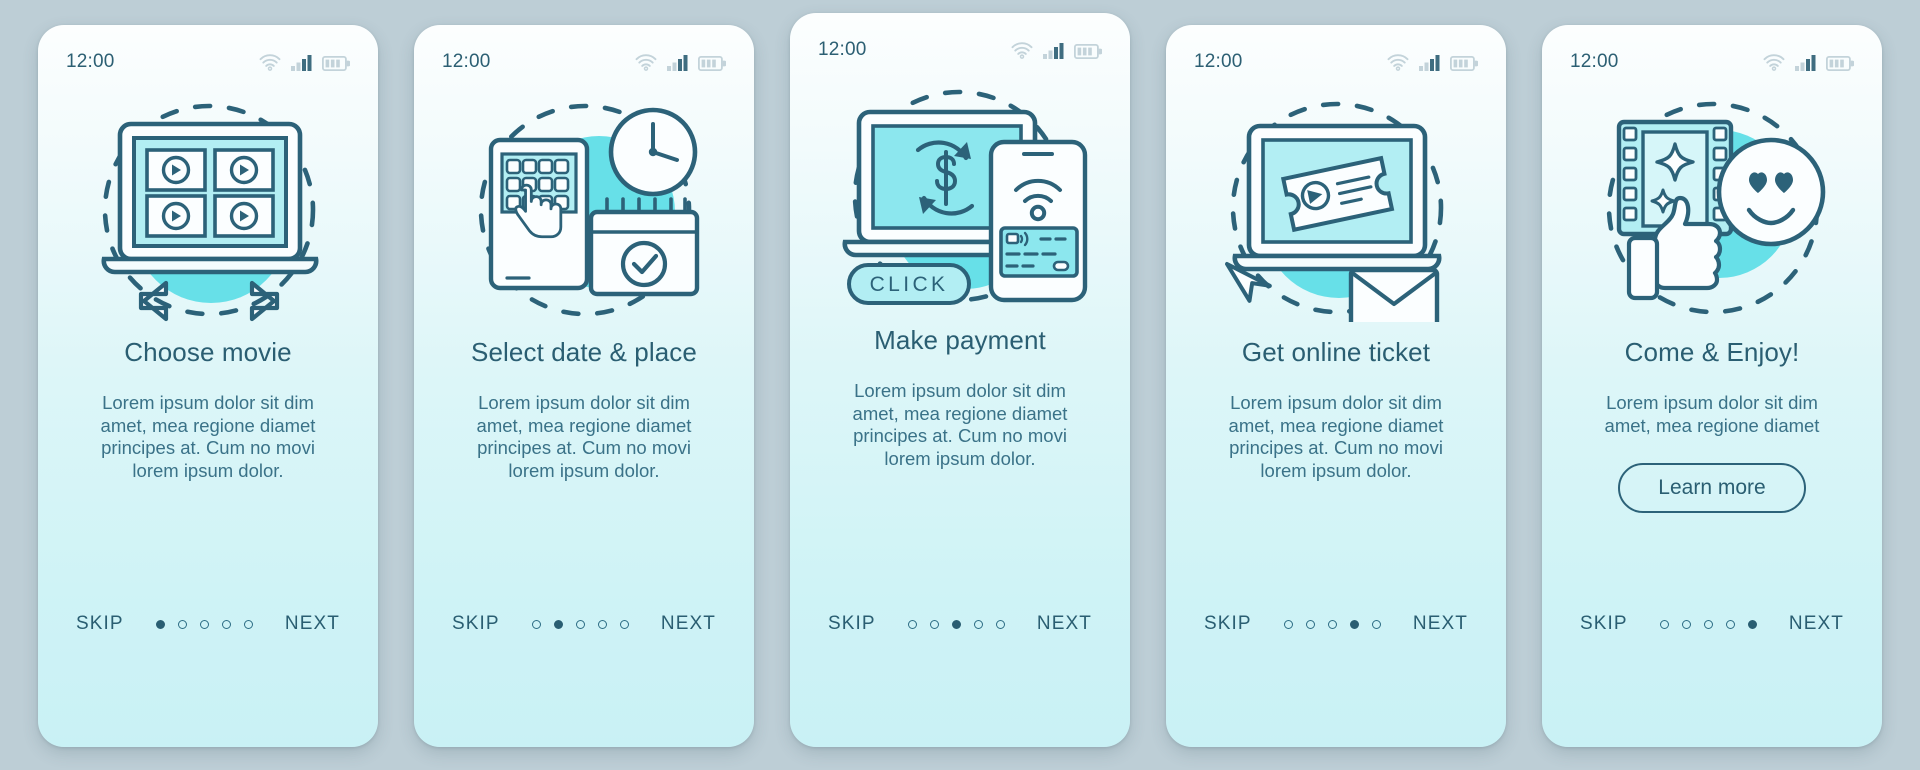 This screenshot has width=1920, height=770. I want to click on illustration-get-online-ticket, so click(1336, 207).